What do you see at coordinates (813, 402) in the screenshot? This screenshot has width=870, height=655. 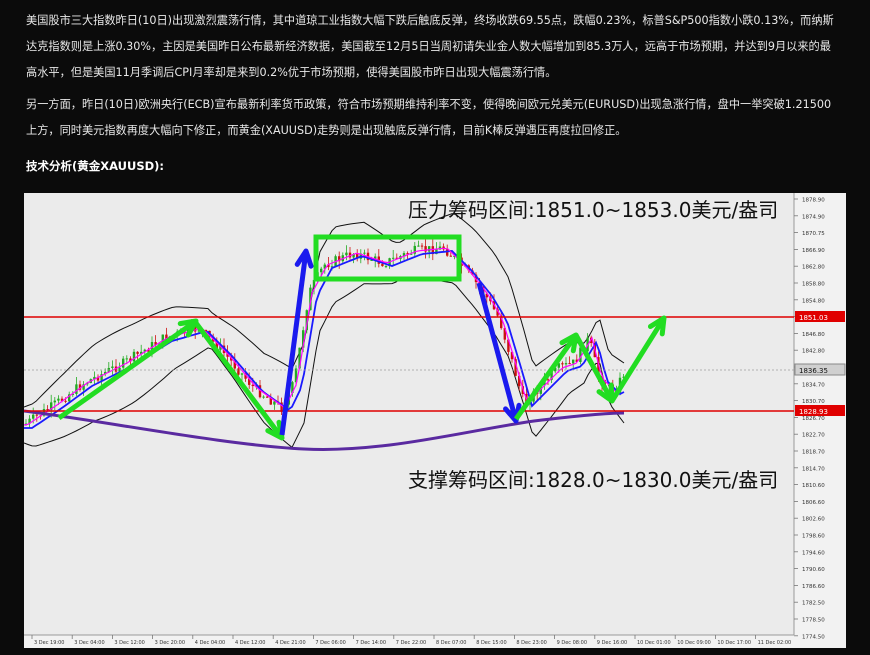 I see `price-tick-label: 1830.70` at bounding box center [813, 402].